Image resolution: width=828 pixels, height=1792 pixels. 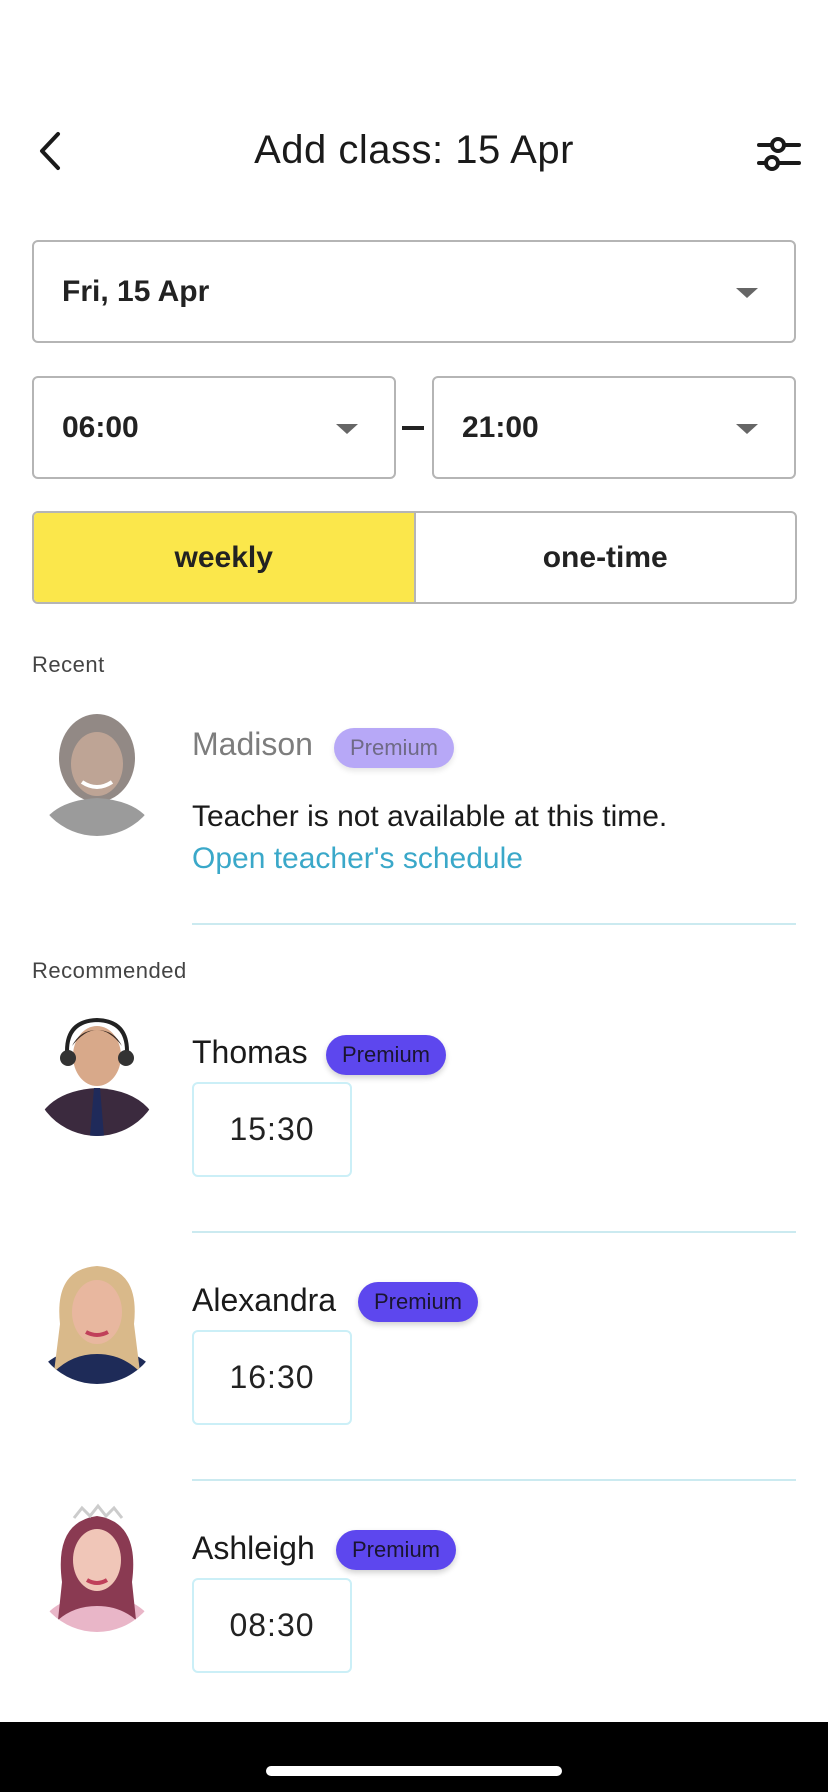 I want to click on teacher-avatar-ashleigh, so click(x=97, y=1567).